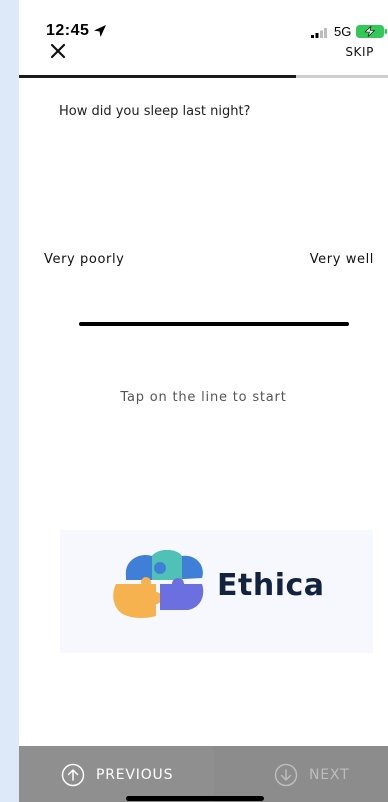 This screenshot has width=388, height=802. Describe the element at coordinates (135, 775) in the screenshot. I see `previous-label: PREVIOUS` at that location.